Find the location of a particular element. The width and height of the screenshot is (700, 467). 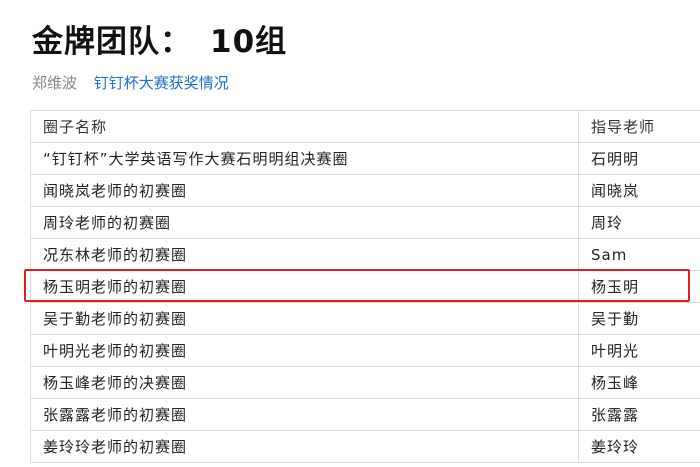

circle-name-cell: 张露露老师的初赛圈 is located at coordinates (304, 414).